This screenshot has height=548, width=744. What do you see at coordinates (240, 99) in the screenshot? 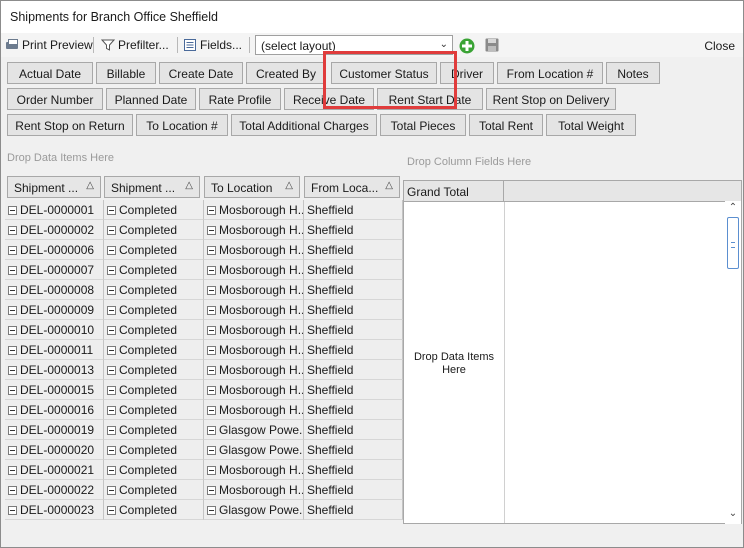
I see `field-rate-profile: Rate Profile` at bounding box center [240, 99].